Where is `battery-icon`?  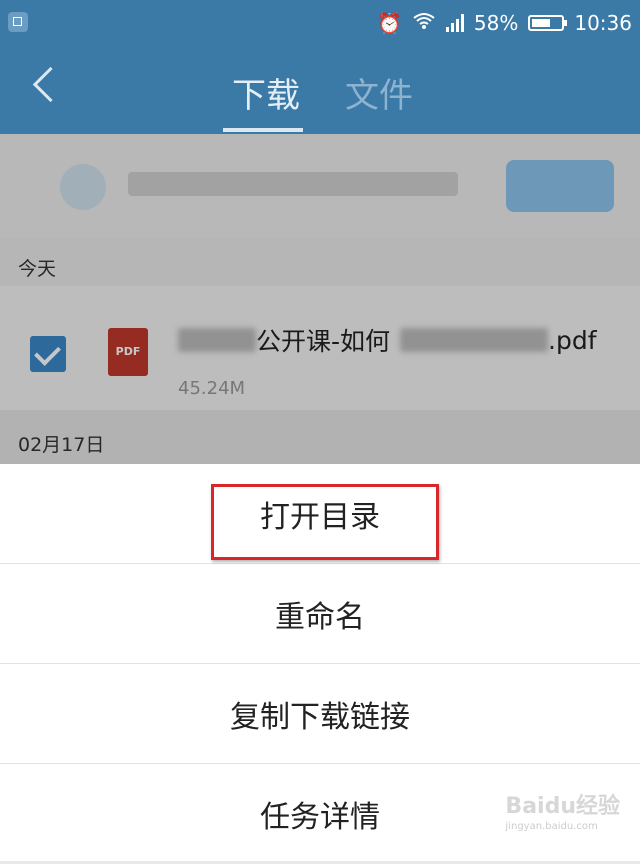 battery-icon is located at coordinates (548, 23).